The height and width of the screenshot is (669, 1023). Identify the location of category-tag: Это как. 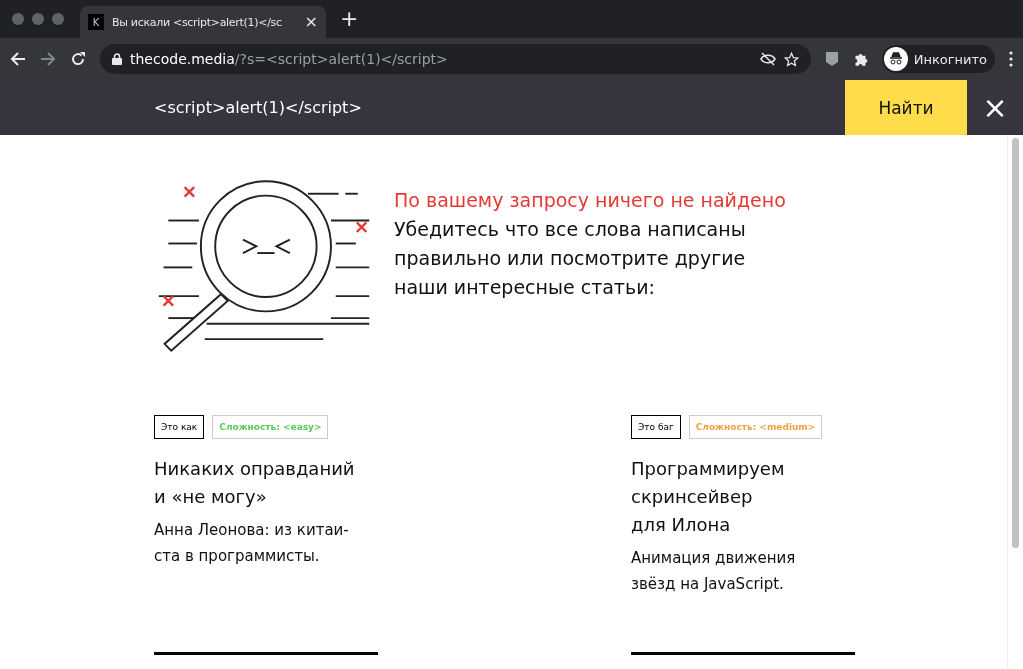
(179, 427).